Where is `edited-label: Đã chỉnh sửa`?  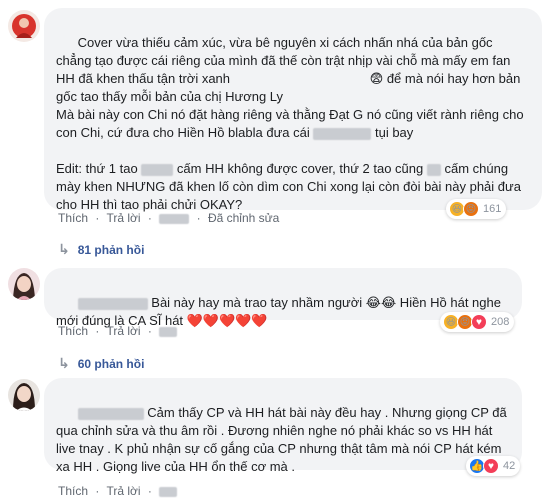
edited-label: Đã chỉnh sửa is located at coordinates (243, 218).